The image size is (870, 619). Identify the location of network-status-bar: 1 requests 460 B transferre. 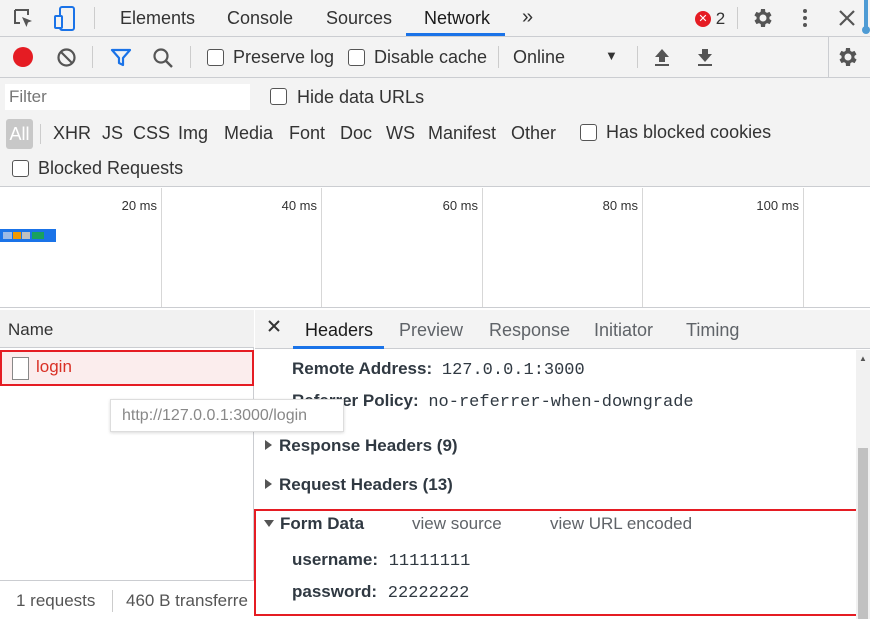
(127, 599).